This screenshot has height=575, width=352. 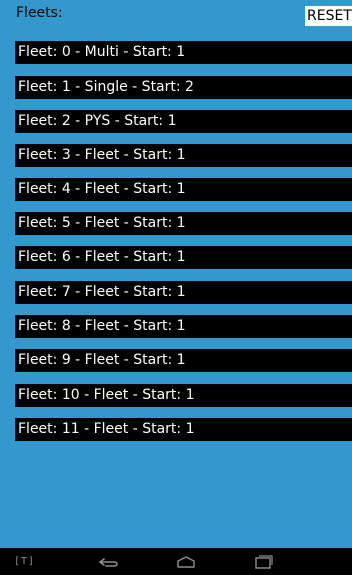 I want to click on fleet-row-3: Fleet: 3 - Fleet - Start: 1, so click(x=183, y=155).